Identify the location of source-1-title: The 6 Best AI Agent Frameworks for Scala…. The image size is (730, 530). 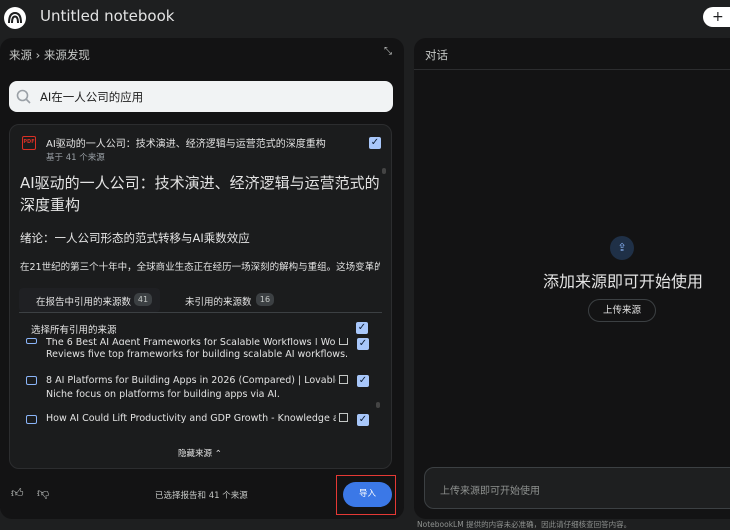
(191, 341).